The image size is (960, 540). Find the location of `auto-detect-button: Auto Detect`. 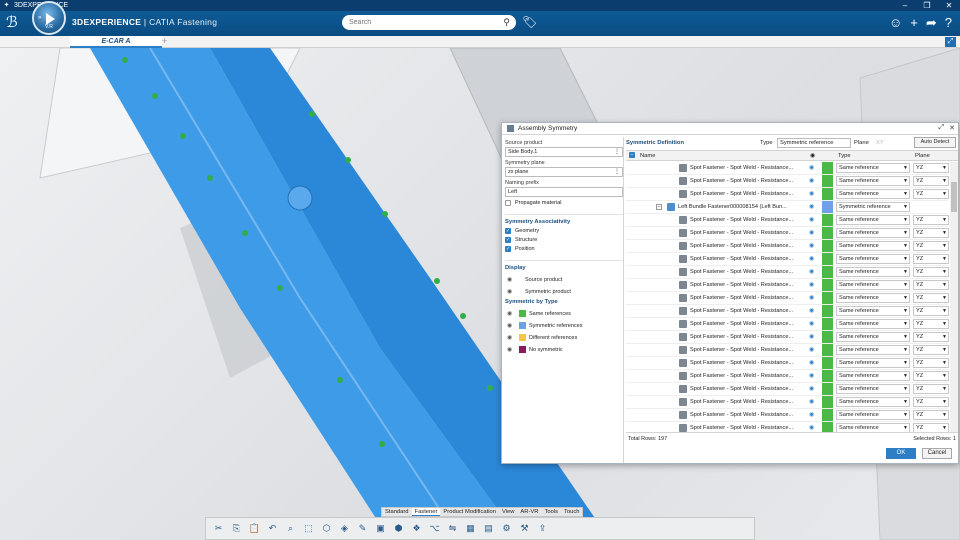

auto-detect-button: Auto Detect is located at coordinates (935, 142).